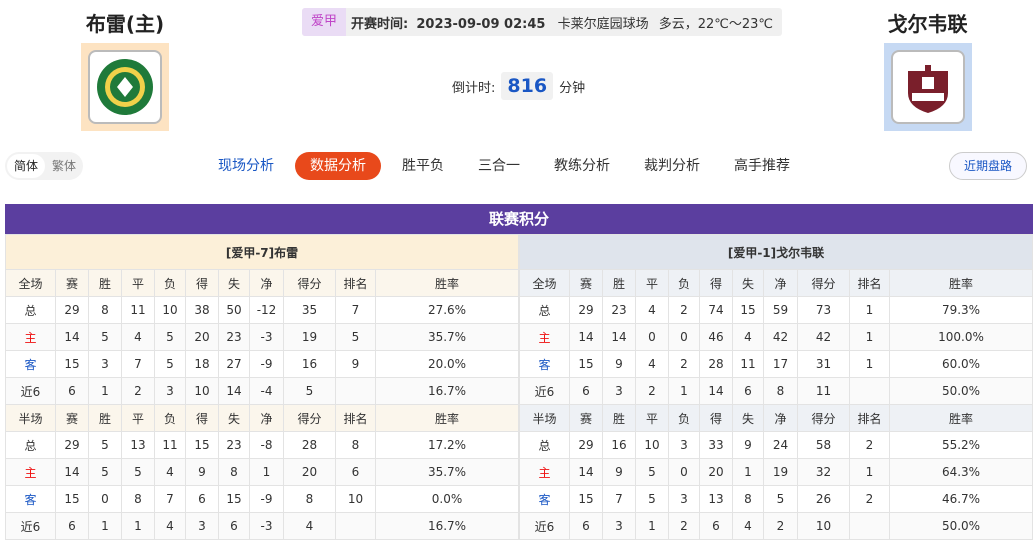  Describe the element at coordinates (309, 283) in the screenshot. I see `column-header: 得分` at that location.